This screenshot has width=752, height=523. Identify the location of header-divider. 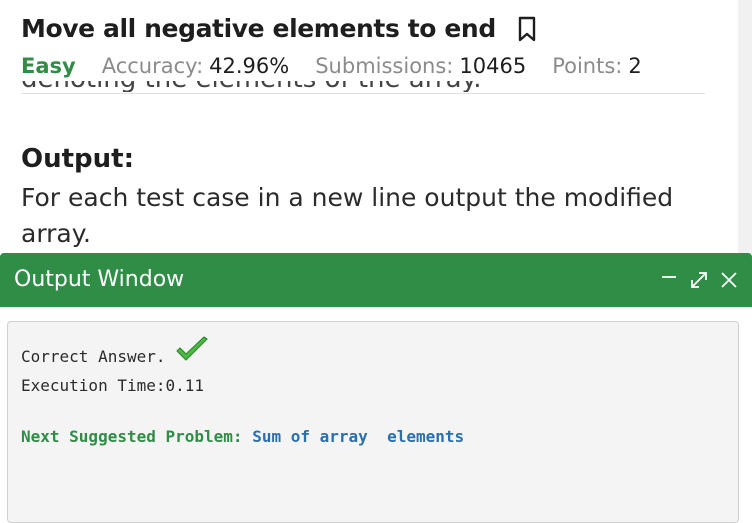
(363, 93).